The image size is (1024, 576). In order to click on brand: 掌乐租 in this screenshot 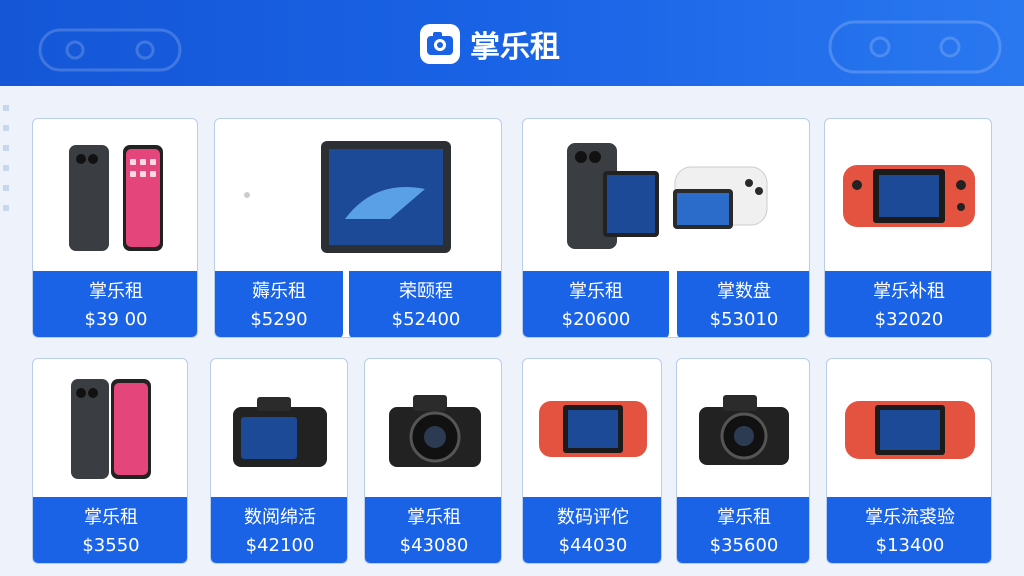, I will do `click(490, 44)`.